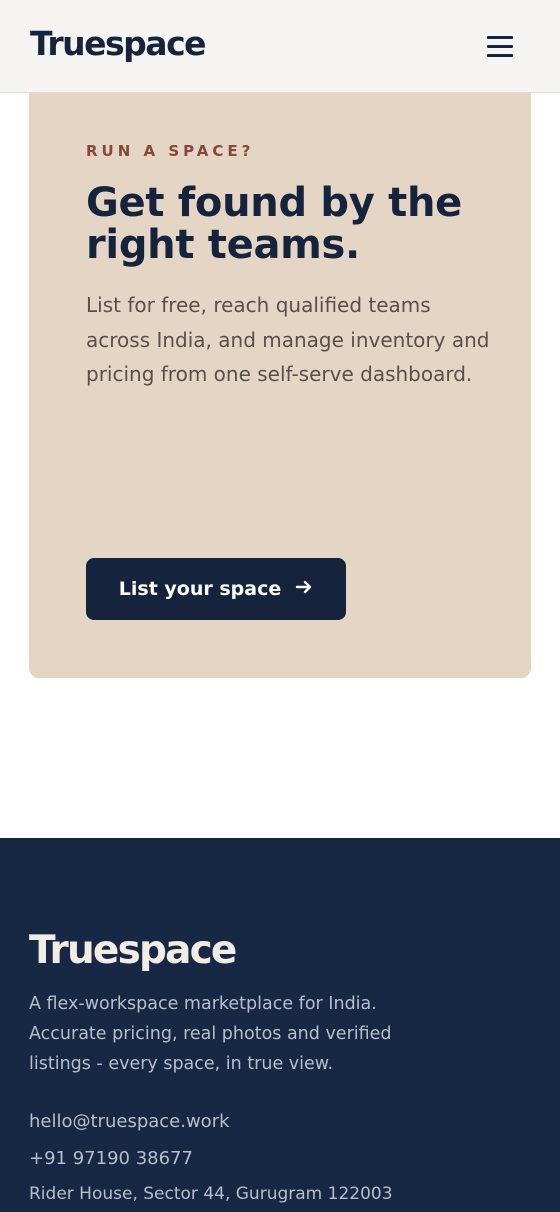 The width and height of the screenshot is (560, 1212). Describe the element at coordinates (211, 1194) in the screenshot. I see `footer-address: Rider House, Sector 44, Gurugram 122003` at that location.